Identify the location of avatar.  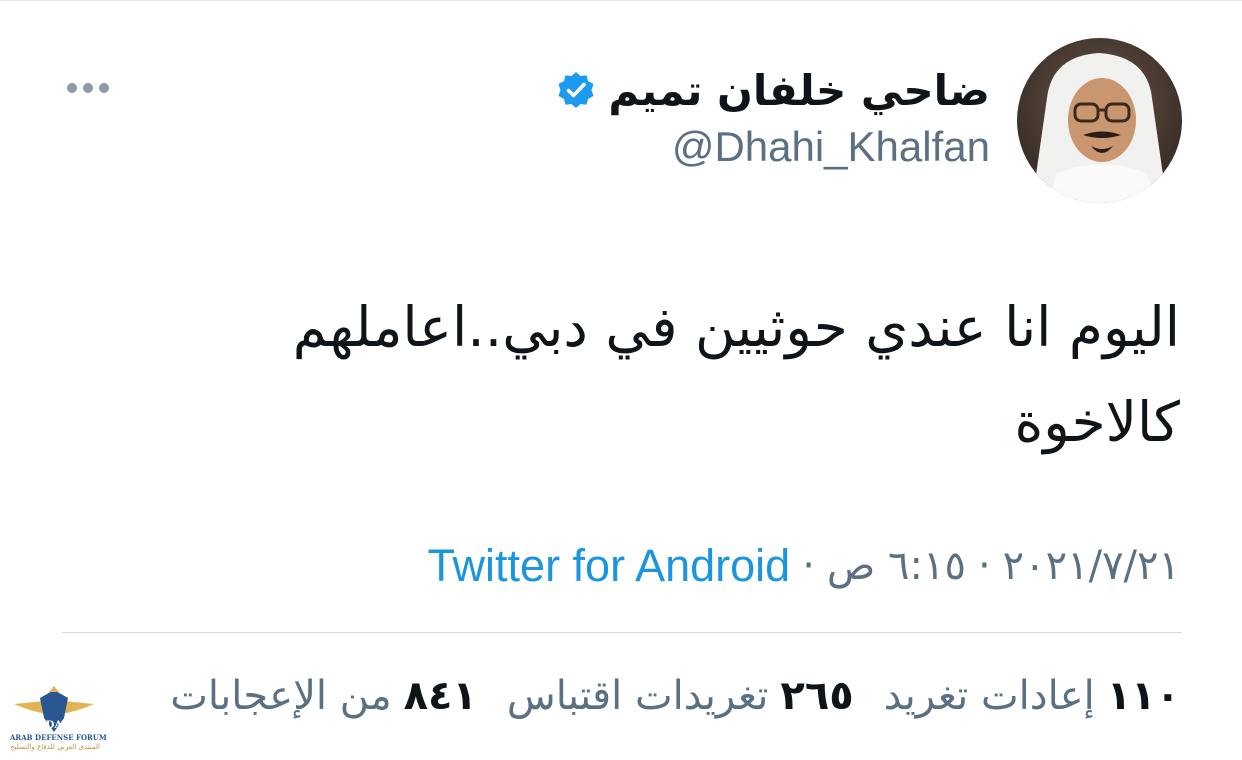
(1099, 120).